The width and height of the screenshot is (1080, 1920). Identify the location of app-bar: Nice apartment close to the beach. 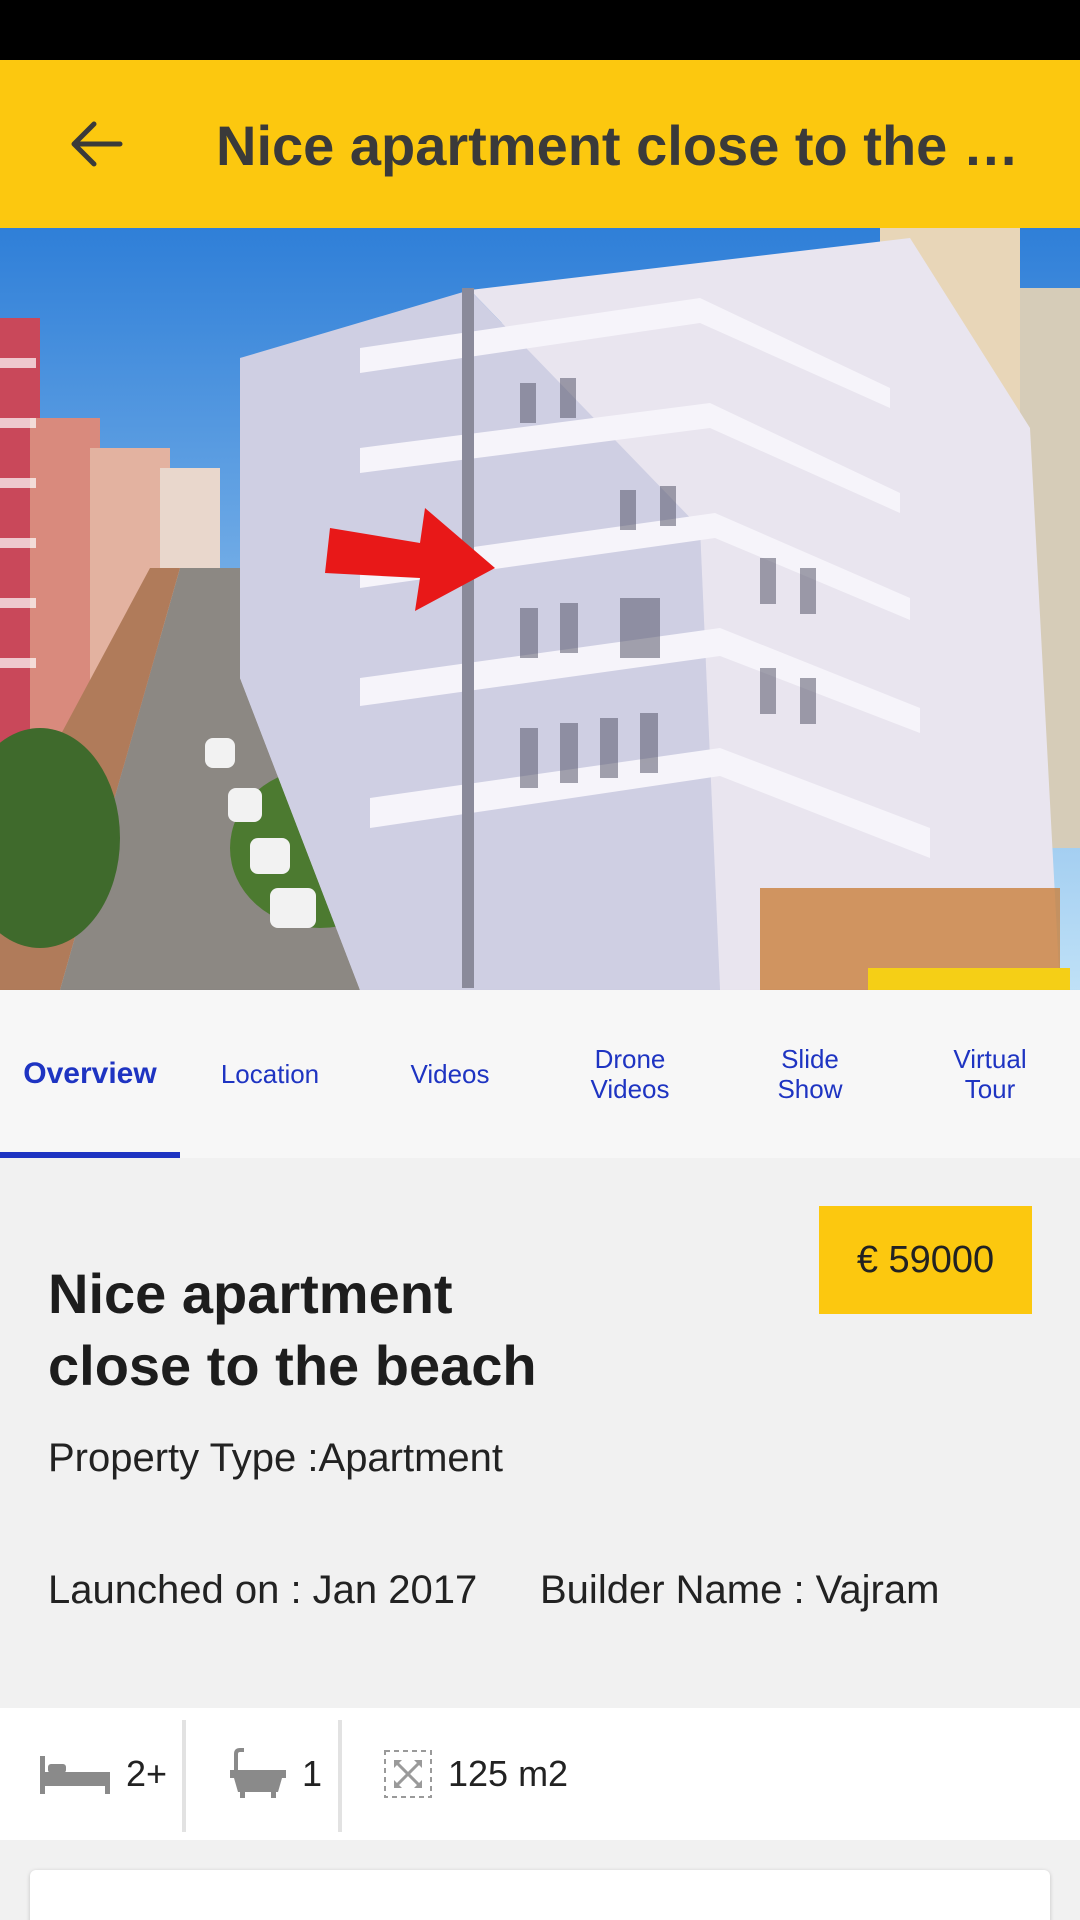
(540, 144).